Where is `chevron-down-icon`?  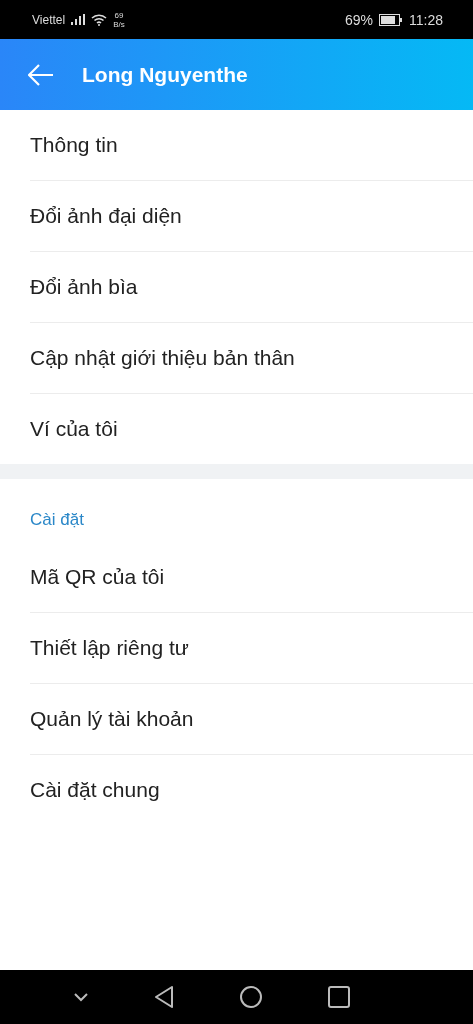 chevron-down-icon is located at coordinates (80, 997).